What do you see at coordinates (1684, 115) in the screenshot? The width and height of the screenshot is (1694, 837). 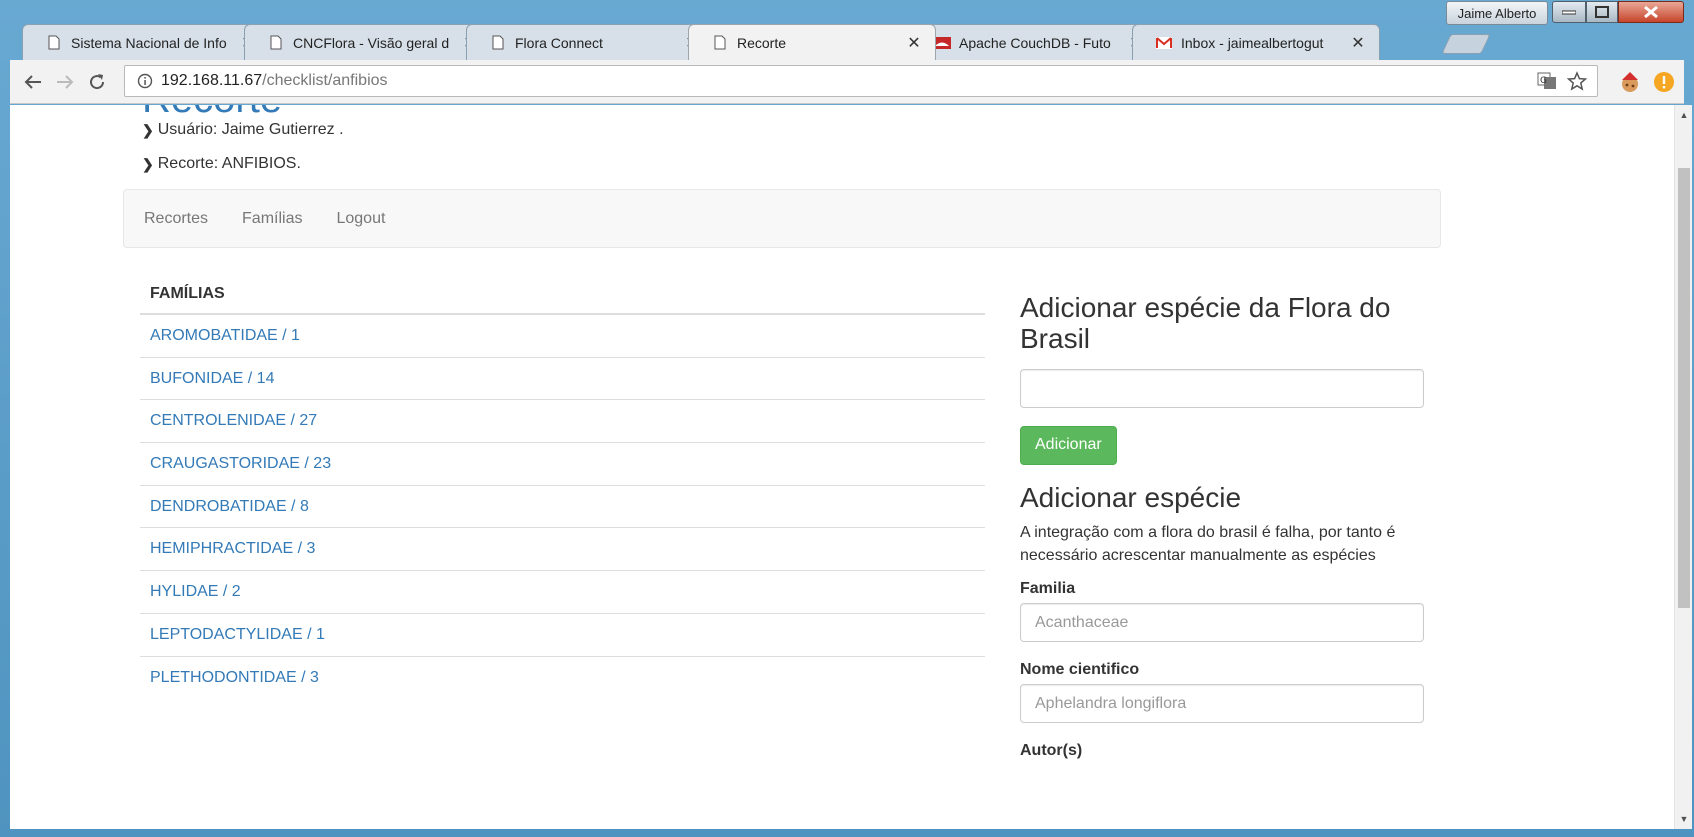 I see `scroll-up-arrow-icon: ▲` at bounding box center [1684, 115].